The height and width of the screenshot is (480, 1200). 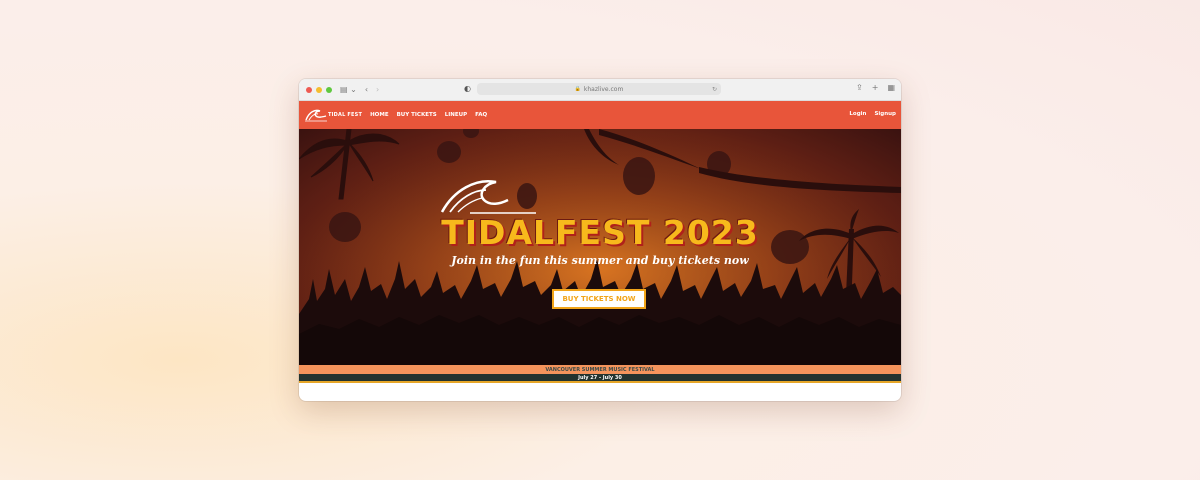 I want to click on nav-links: HOME BUY TICKETS LINEUP FAQ, so click(x=428, y=115).